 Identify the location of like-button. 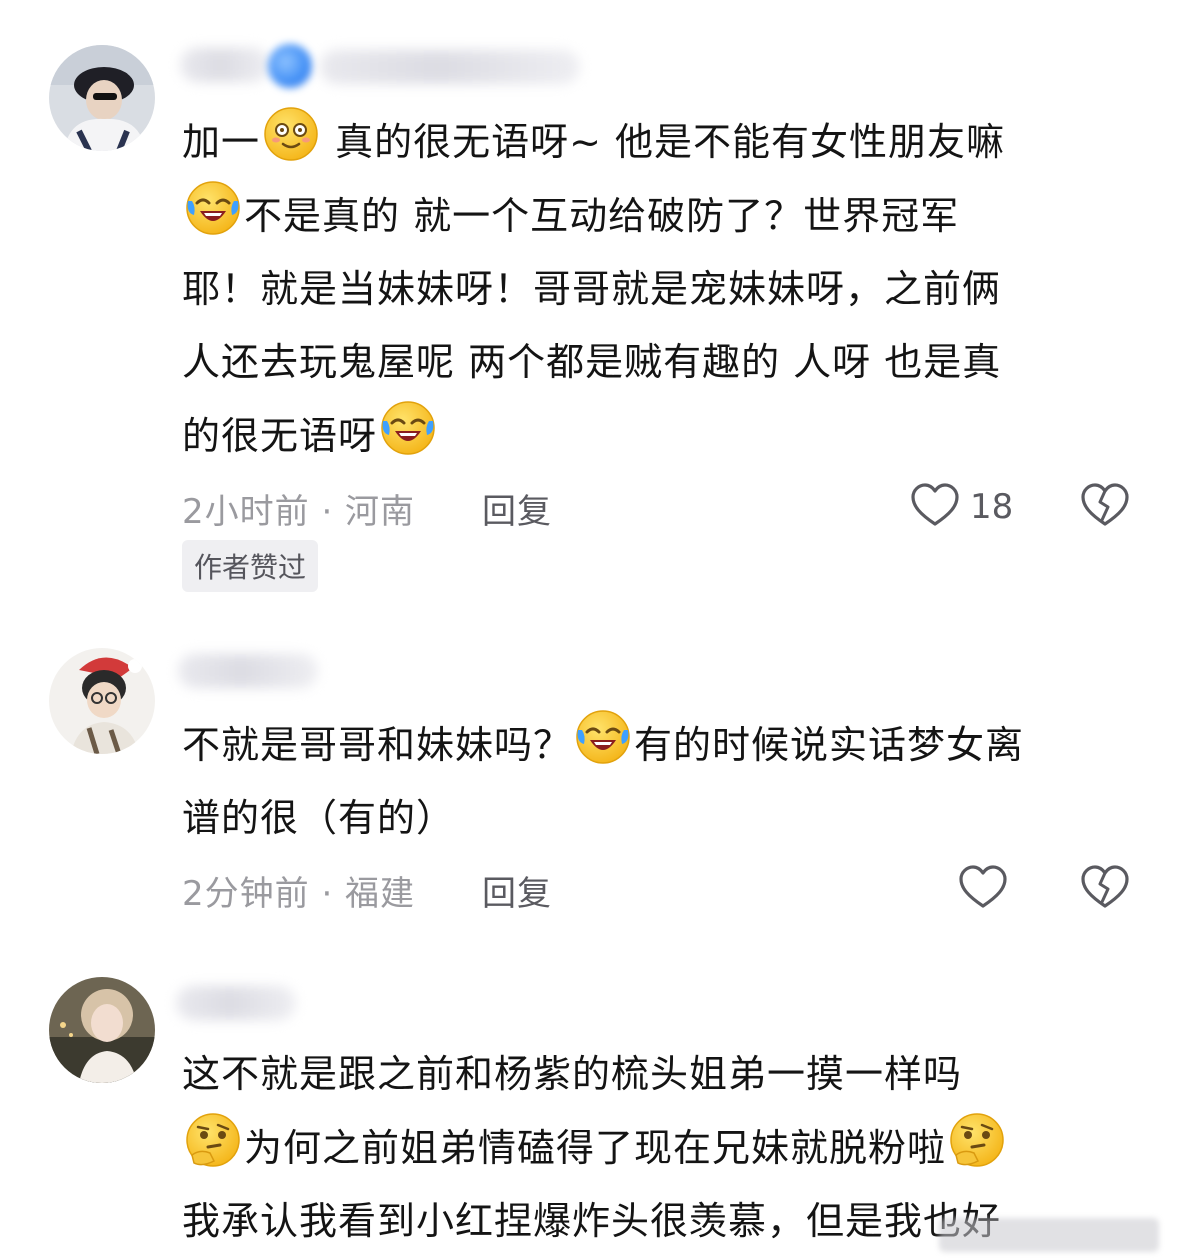
(983, 889).